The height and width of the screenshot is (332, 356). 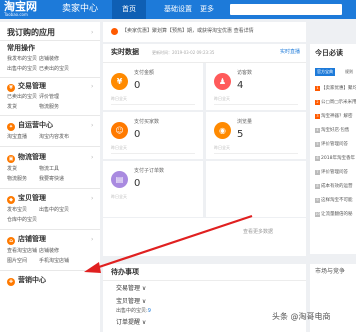 What do you see at coordinates (22, 251) in the screenshot?
I see `sidebar-item-view-shop: 查看淘宝店铺` at bounding box center [22, 251].